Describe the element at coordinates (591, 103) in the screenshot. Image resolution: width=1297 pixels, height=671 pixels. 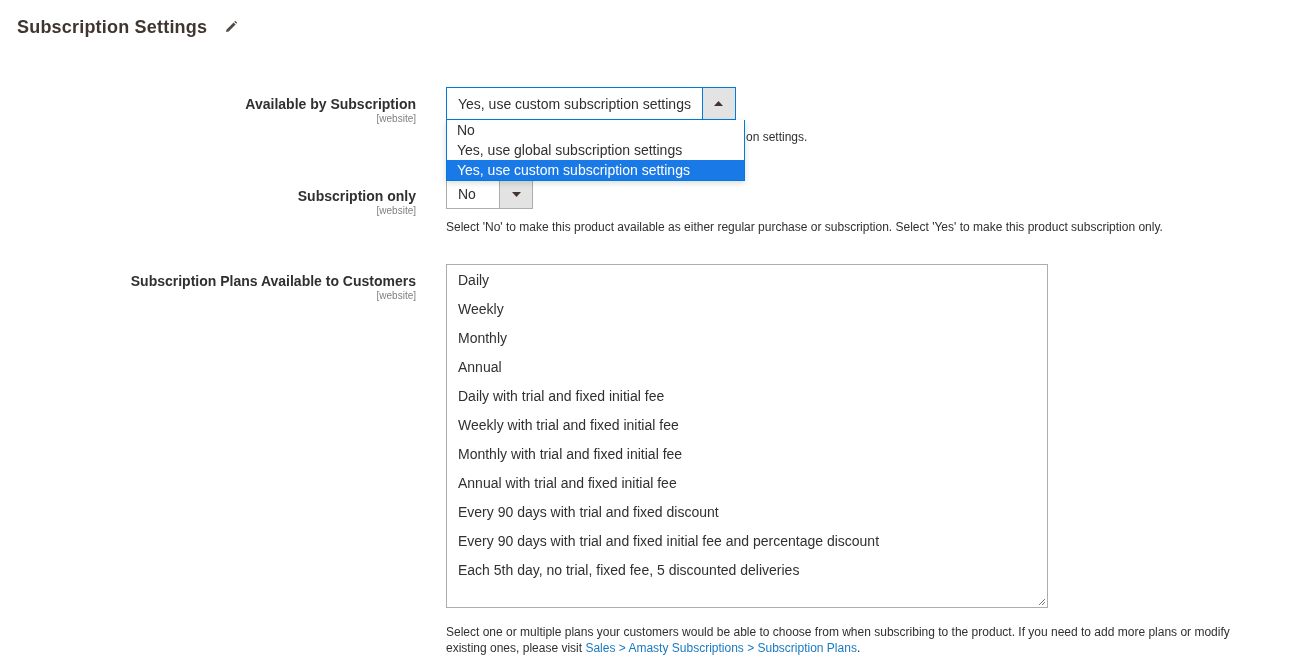
I see `select-field: Yes, use custom subscription settings` at that location.